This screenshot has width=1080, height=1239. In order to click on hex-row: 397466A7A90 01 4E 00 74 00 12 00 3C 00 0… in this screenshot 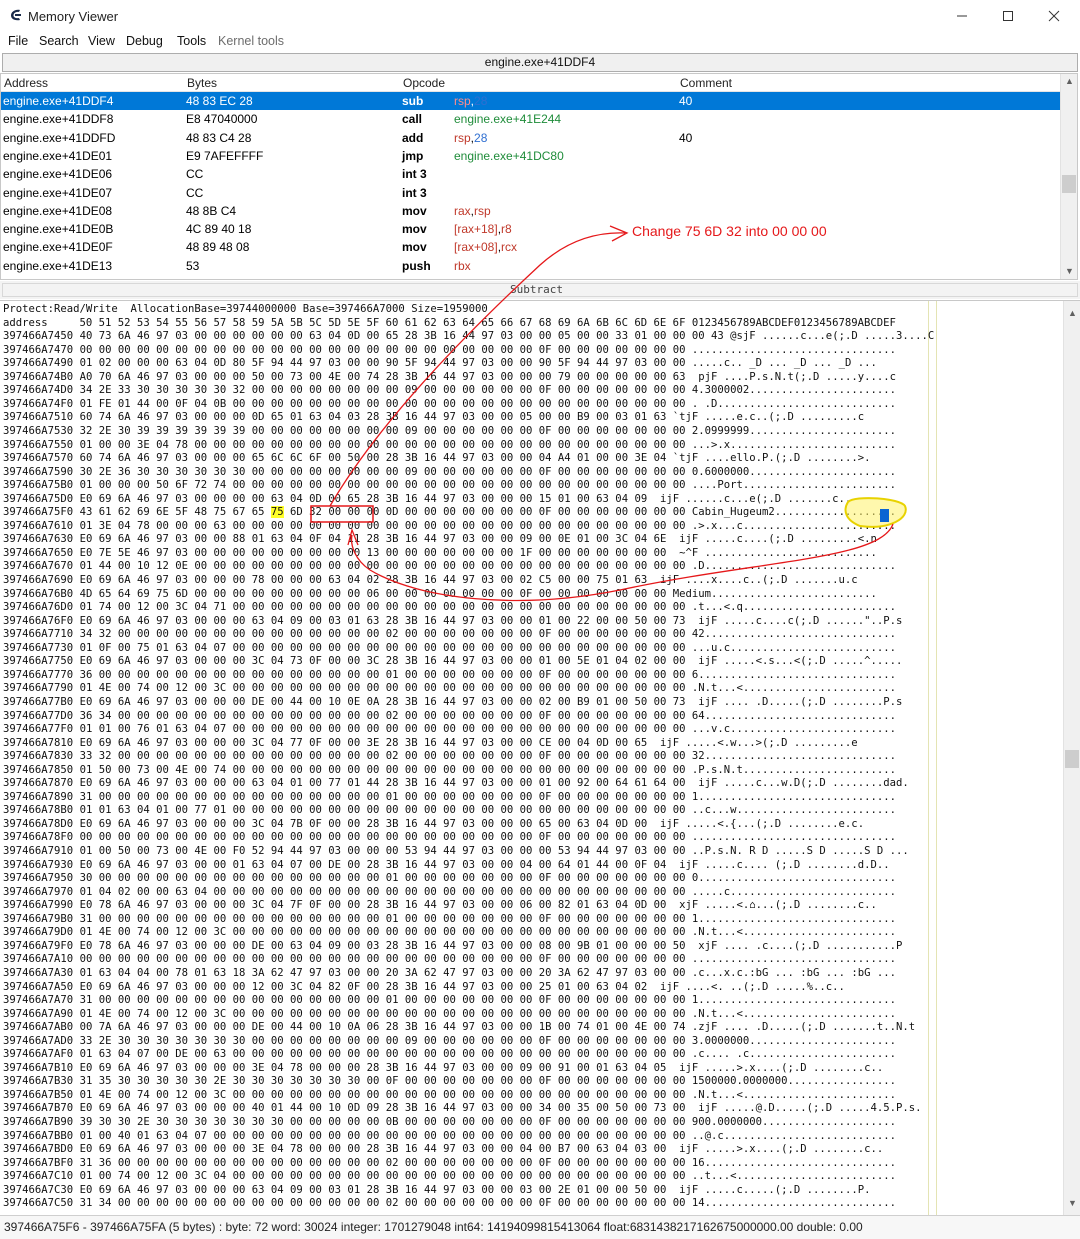, I will do `click(449, 1015)`.